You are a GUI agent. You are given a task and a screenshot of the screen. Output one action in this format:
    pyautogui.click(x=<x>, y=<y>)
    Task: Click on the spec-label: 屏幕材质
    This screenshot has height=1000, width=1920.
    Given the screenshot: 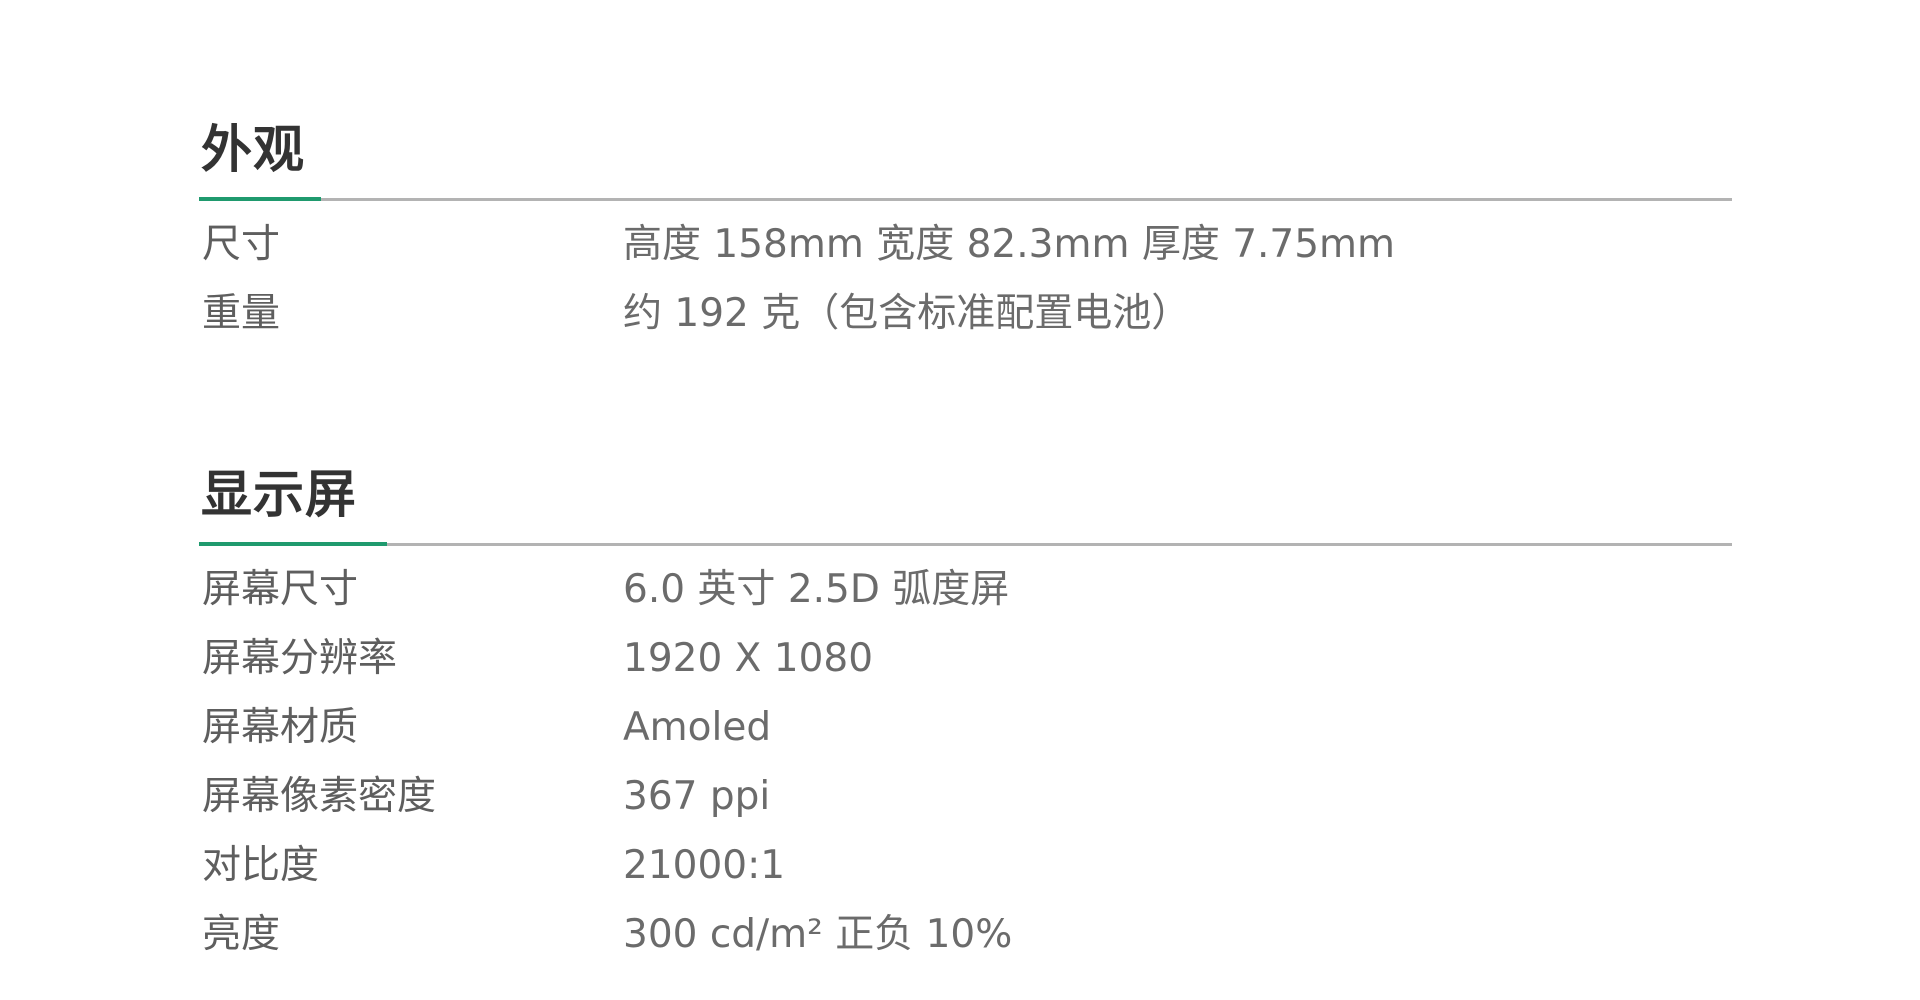 What is the action you would take?
    pyautogui.click(x=280, y=727)
    